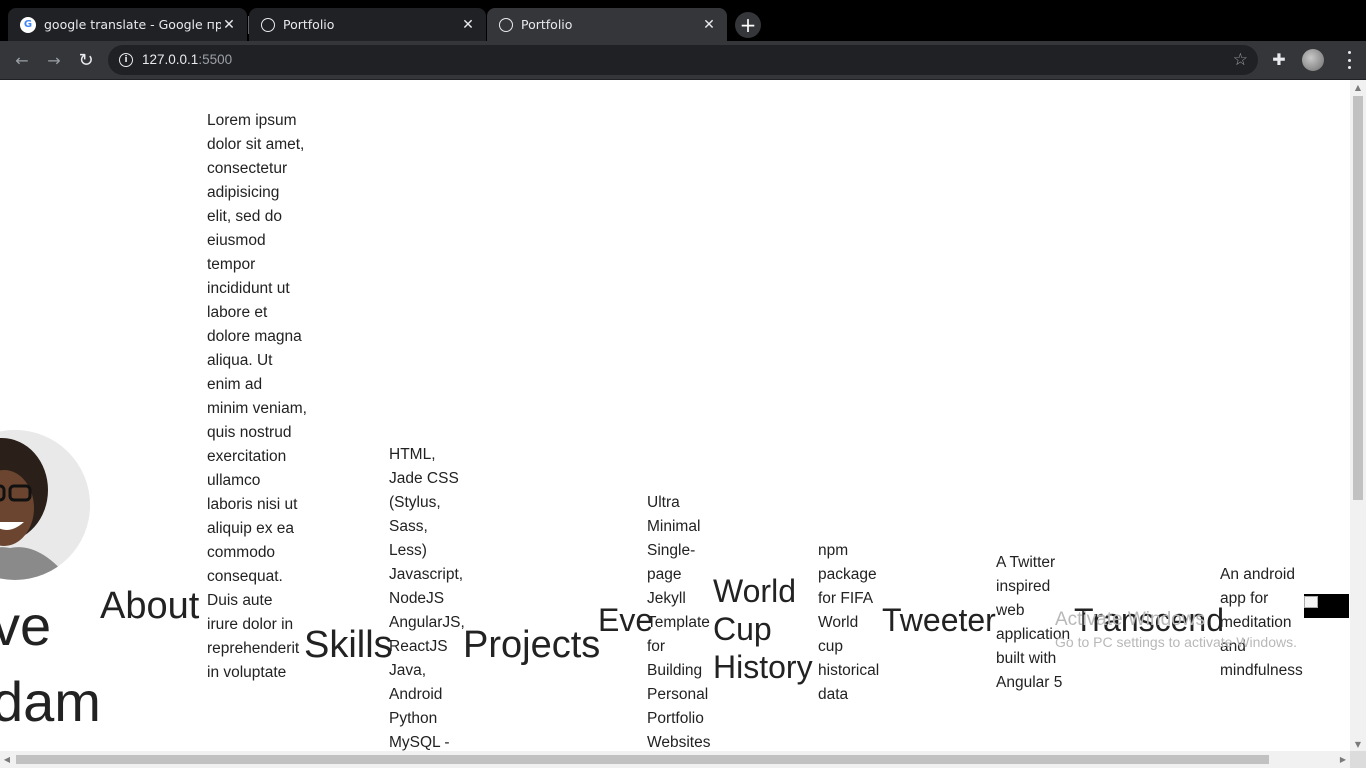  Describe the element at coordinates (1358, 87) in the screenshot. I see `scroll-up-icon: ▲` at that location.